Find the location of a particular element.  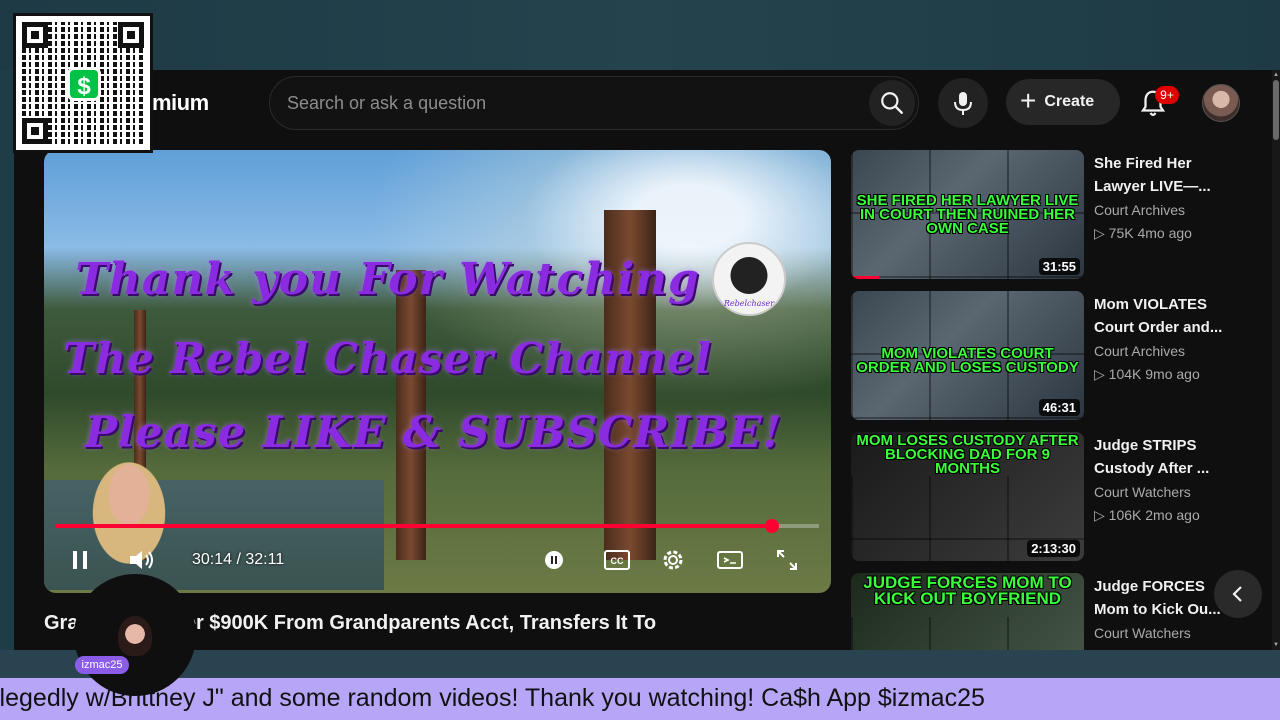

collapse-sidebar-button is located at coordinates (1238, 594).